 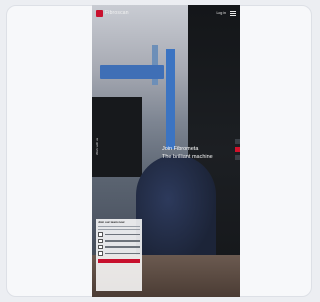 I want to click on side-social-bar, so click(x=237, y=149).